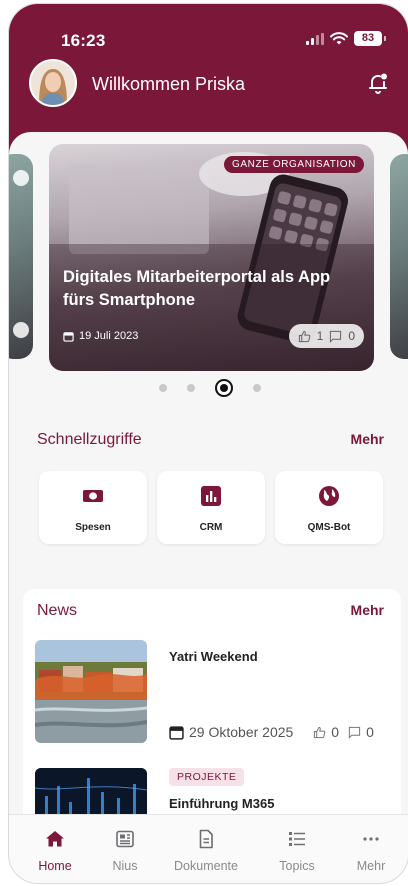  What do you see at coordinates (329, 496) in the screenshot?
I see `globe-icon` at bounding box center [329, 496].